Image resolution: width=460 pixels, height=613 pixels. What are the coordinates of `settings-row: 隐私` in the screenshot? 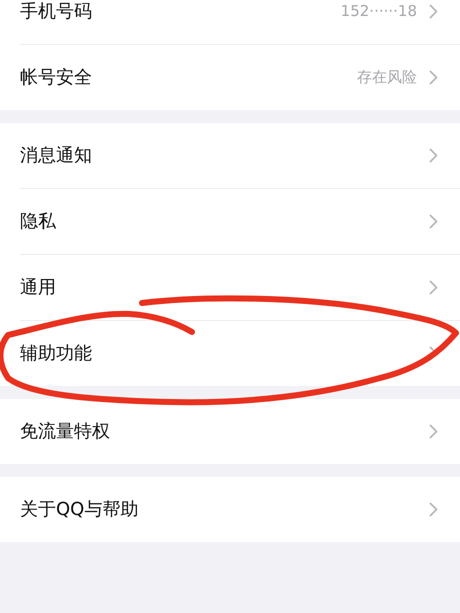 It's located at (230, 221).